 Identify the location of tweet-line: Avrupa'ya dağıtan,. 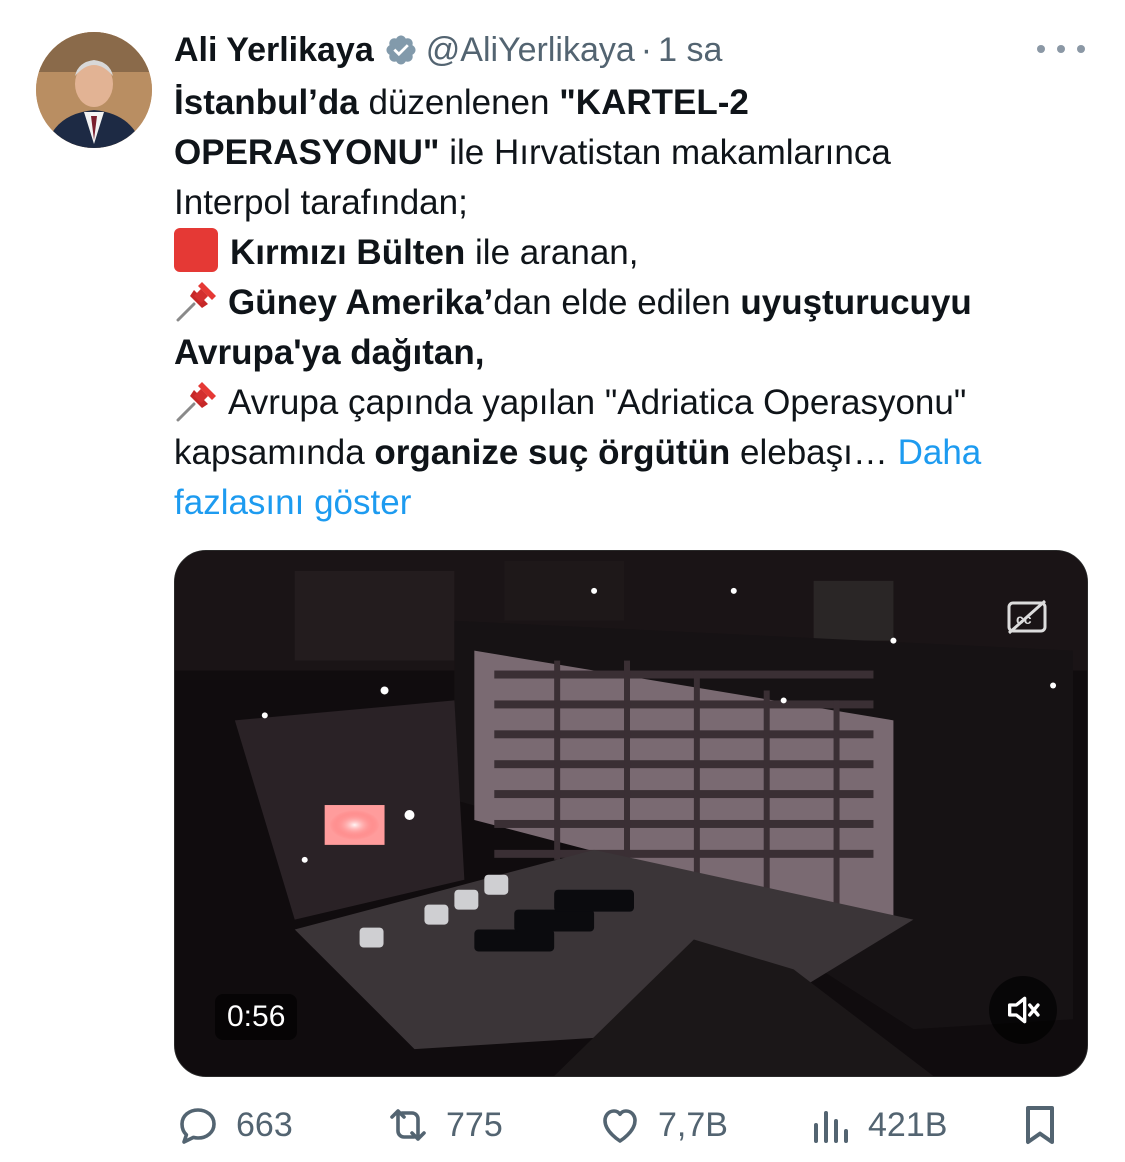
(634, 353).